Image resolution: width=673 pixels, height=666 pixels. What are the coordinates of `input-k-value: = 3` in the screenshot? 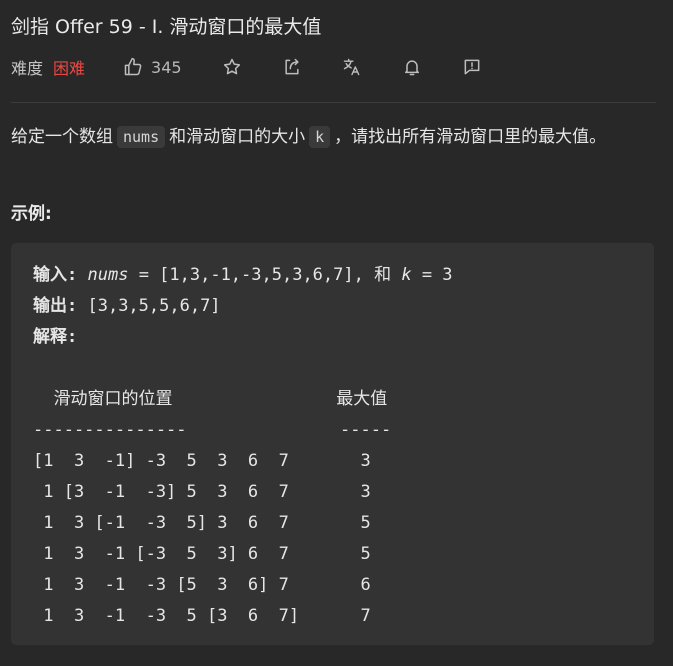 It's located at (432, 275).